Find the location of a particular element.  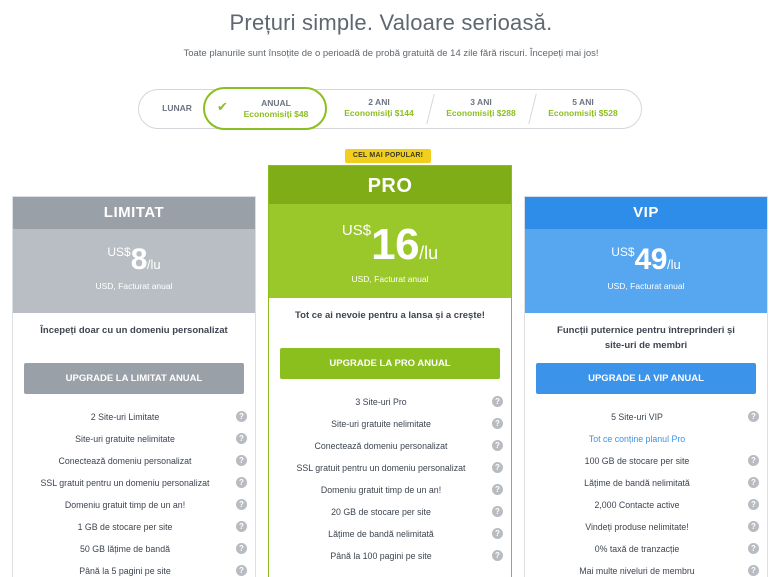

period-option-2-ani: 2 ANI Economisiți $144 is located at coordinates (379, 109).